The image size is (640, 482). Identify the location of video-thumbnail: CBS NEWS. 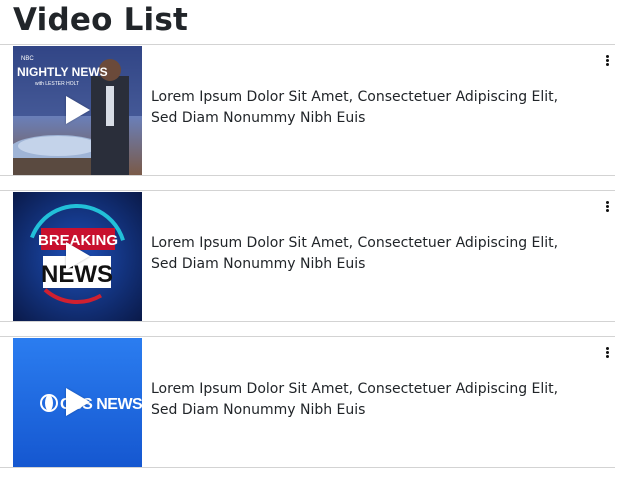
(77, 402).